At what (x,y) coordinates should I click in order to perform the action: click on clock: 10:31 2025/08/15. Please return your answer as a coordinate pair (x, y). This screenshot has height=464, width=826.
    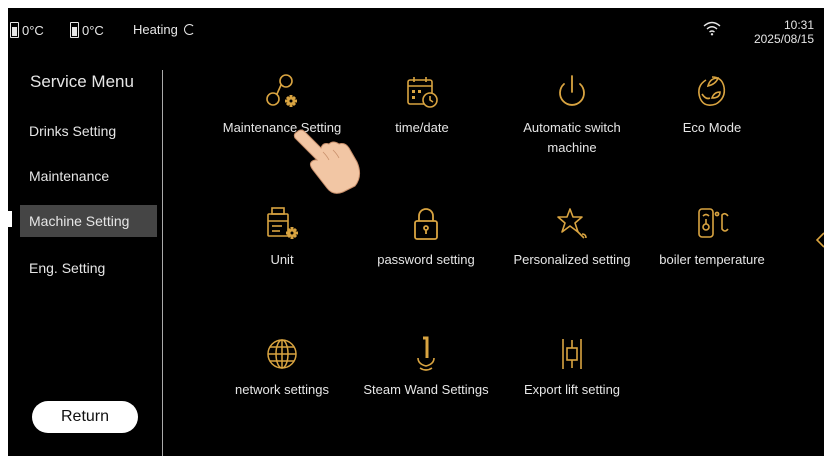
    Looking at the image, I should click on (784, 32).